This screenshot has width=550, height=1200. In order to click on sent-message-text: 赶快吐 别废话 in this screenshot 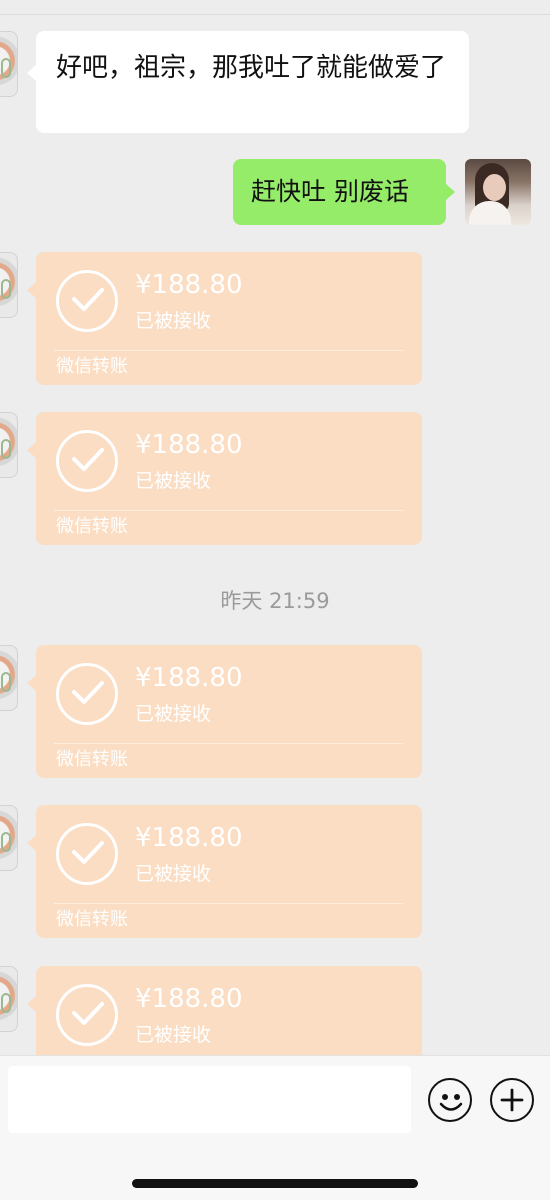, I will do `click(330, 191)`.